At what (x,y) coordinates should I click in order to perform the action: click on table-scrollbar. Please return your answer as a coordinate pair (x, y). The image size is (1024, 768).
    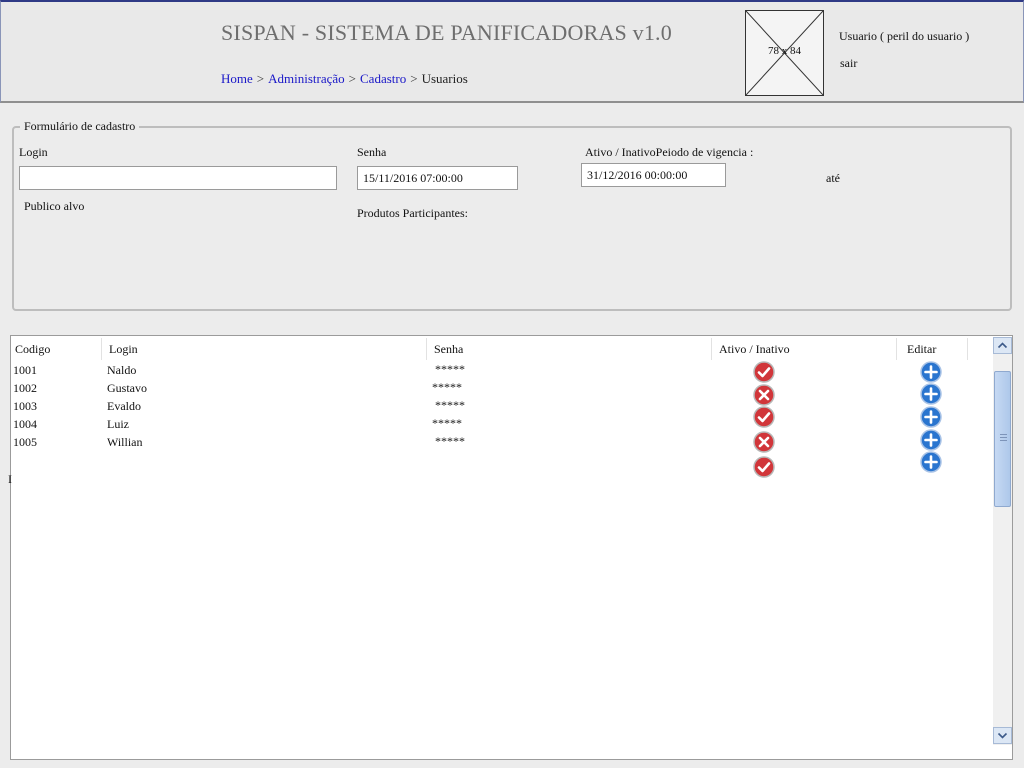
    Looking at the image, I should click on (1002, 541).